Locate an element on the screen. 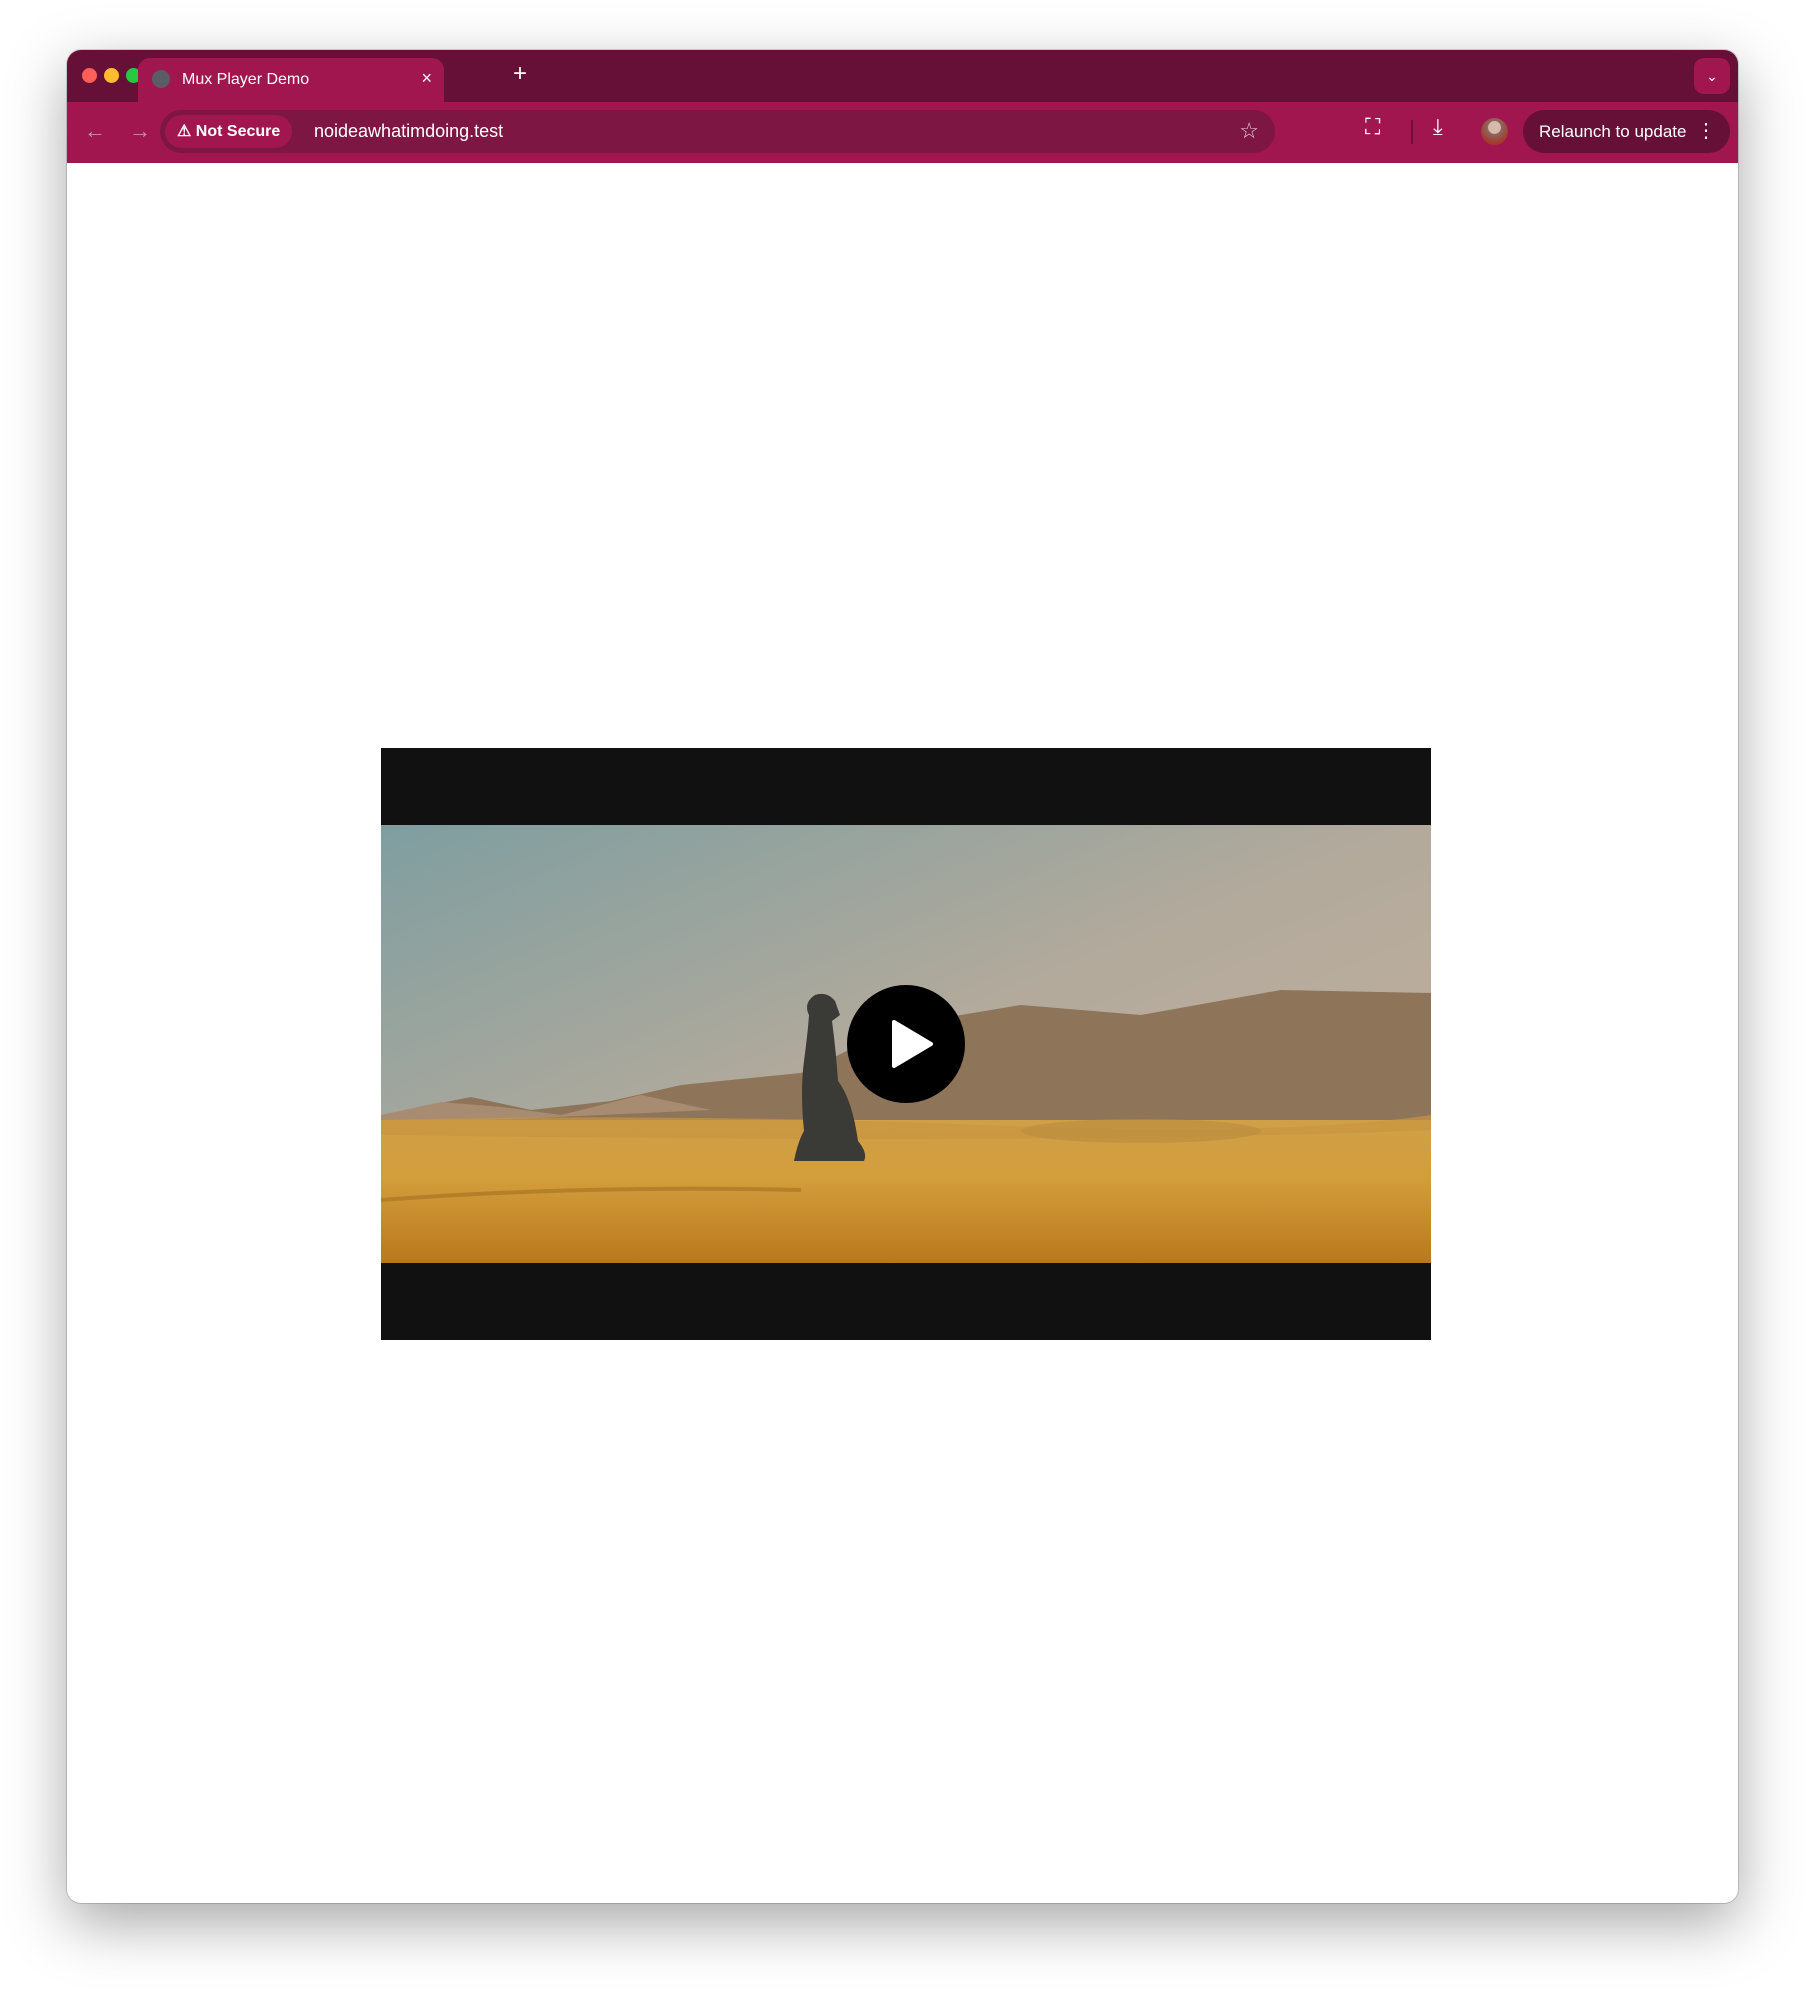 The height and width of the screenshot is (1999, 1812). url-text: noideawhatimdoing.test is located at coordinates (408, 131).